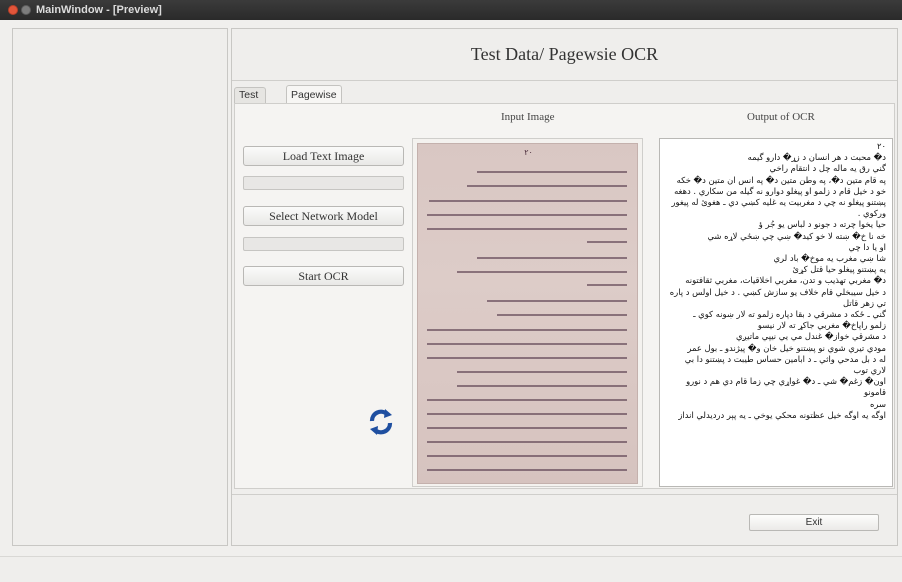 The width and height of the screenshot is (902, 582). I want to click on minimize-window-icon, so click(26, 10).